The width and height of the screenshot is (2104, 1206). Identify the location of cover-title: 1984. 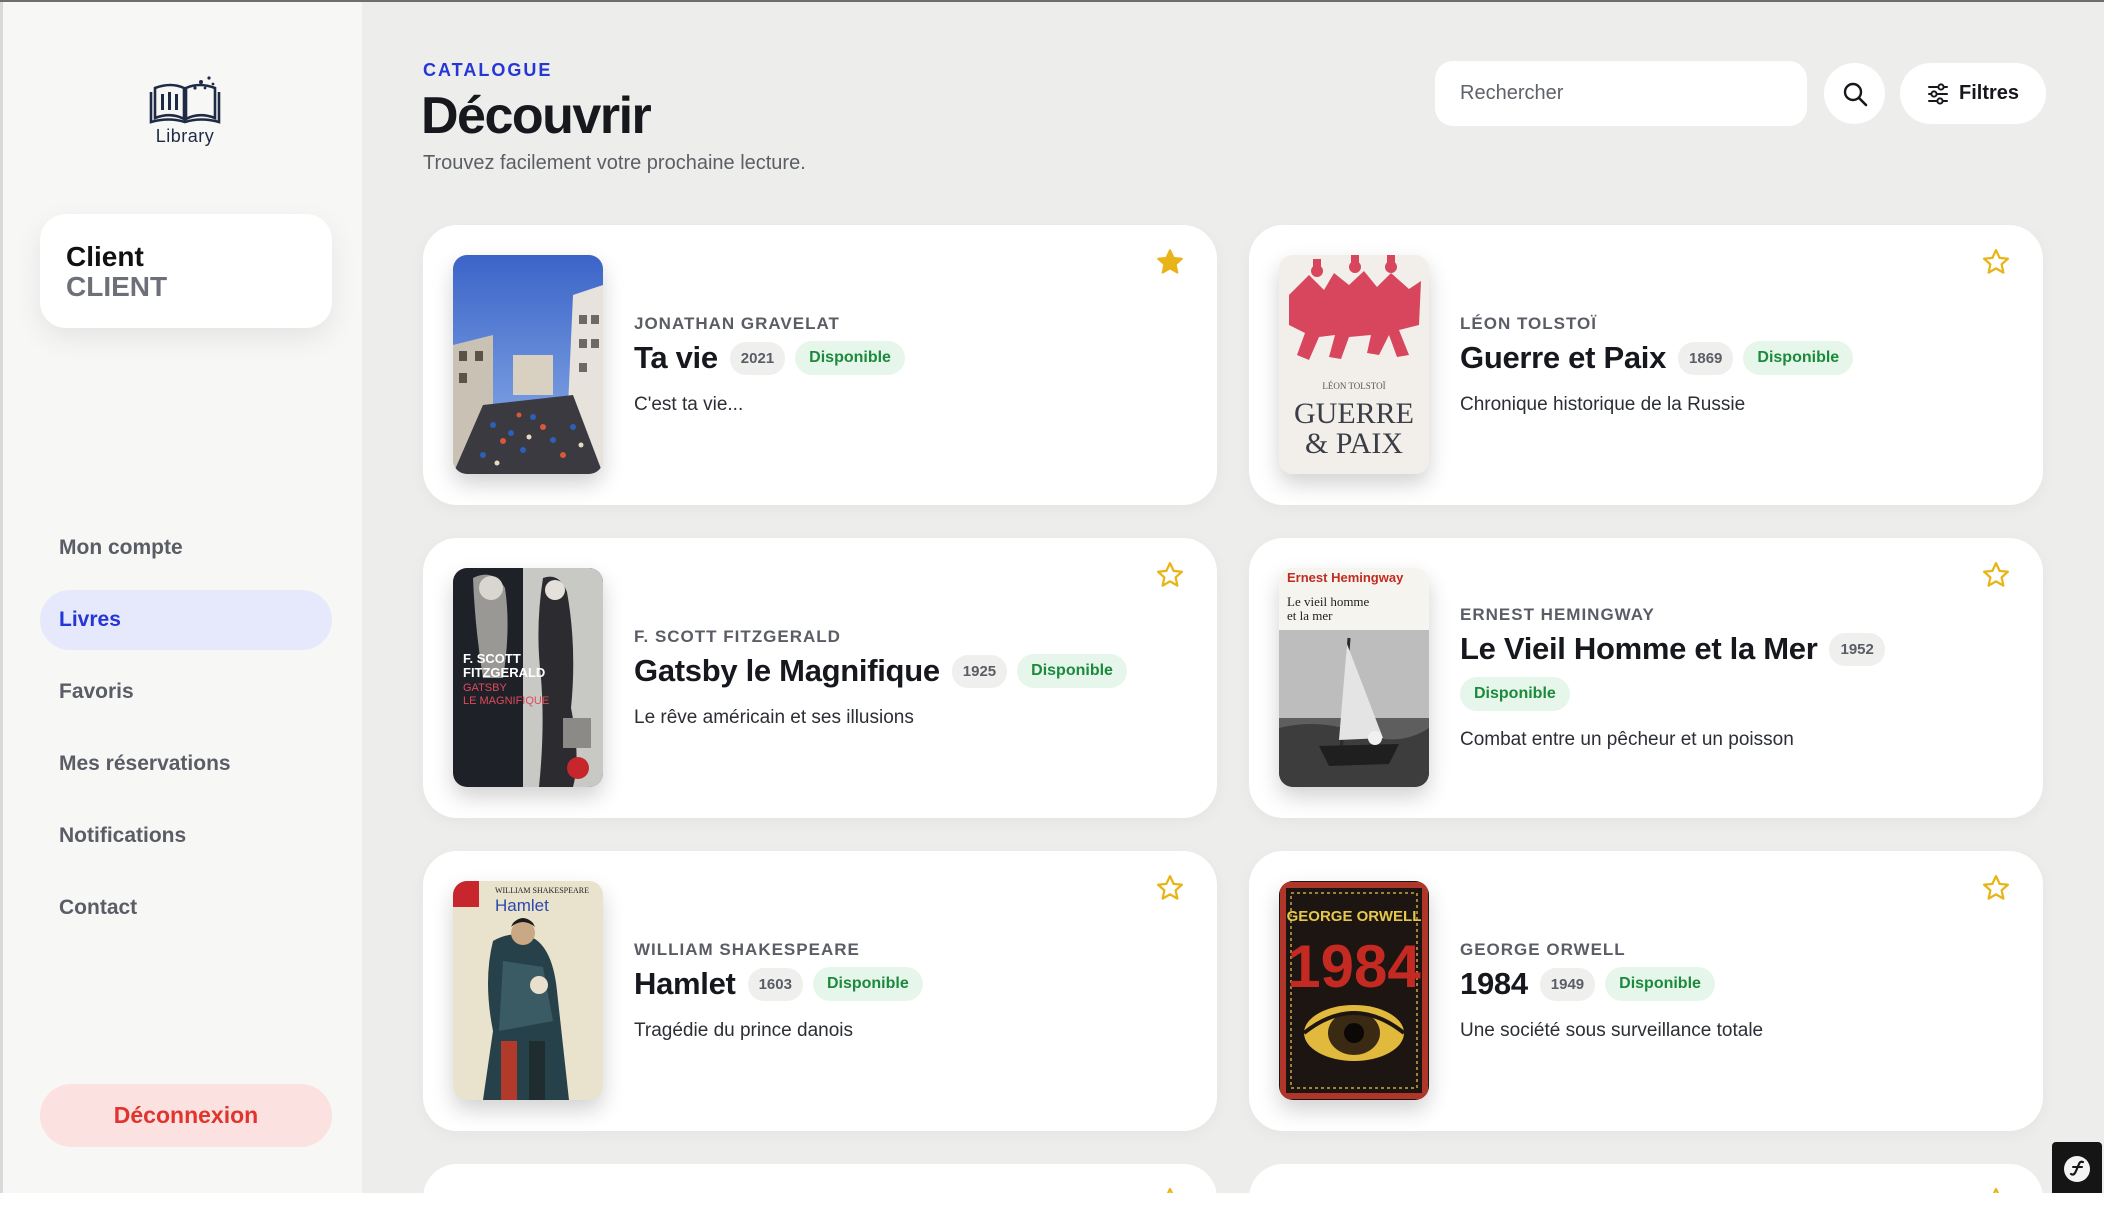
(1354, 966).